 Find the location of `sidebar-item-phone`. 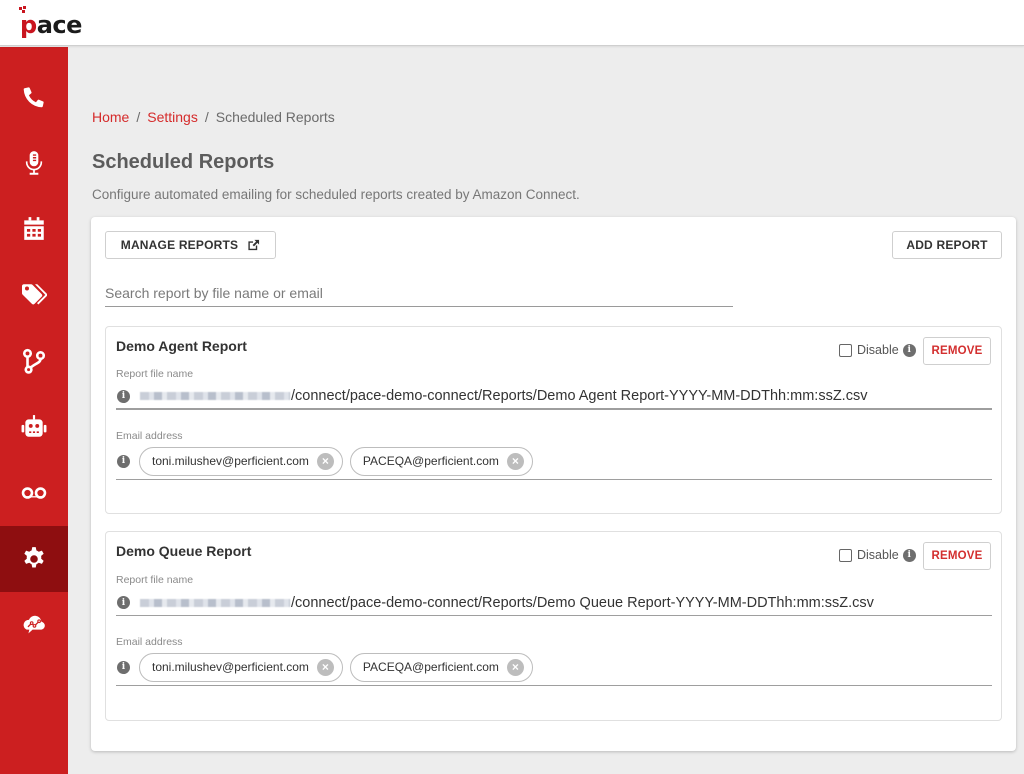

sidebar-item-phone is located at coordinates (34, 97).